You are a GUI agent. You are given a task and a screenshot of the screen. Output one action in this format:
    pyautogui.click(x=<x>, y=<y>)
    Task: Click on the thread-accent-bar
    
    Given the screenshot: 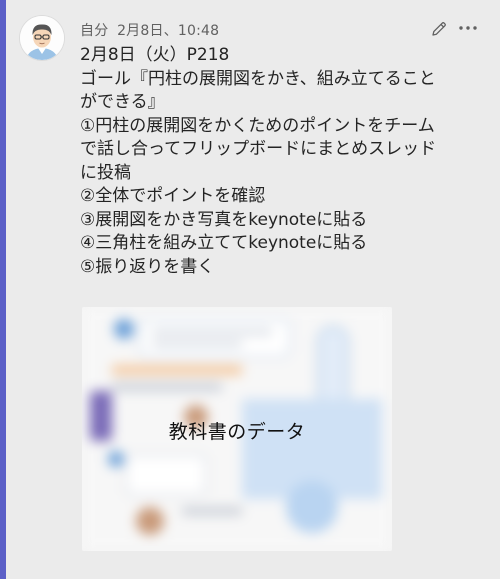 What is the action you would take?
    pyautogui.click(x=3, y=289)
    